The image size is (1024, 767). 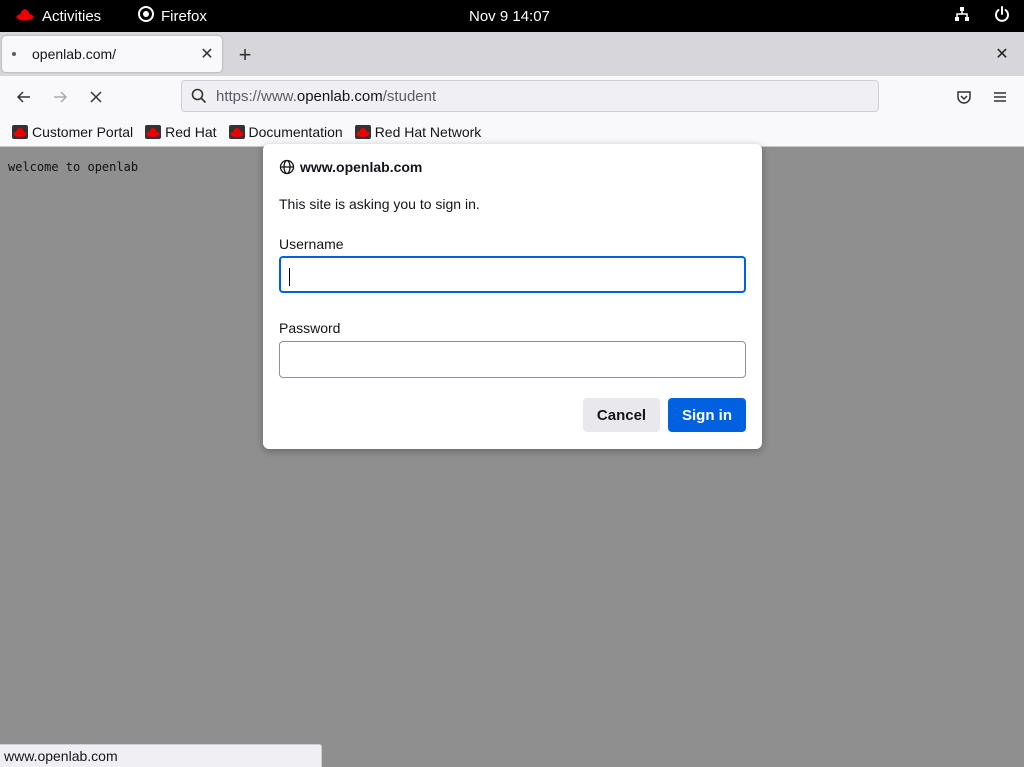 What do you see at coordinates (14, 54) in the screenshot?
I see `loading-dot-icon` at bounding box center [14, 54].